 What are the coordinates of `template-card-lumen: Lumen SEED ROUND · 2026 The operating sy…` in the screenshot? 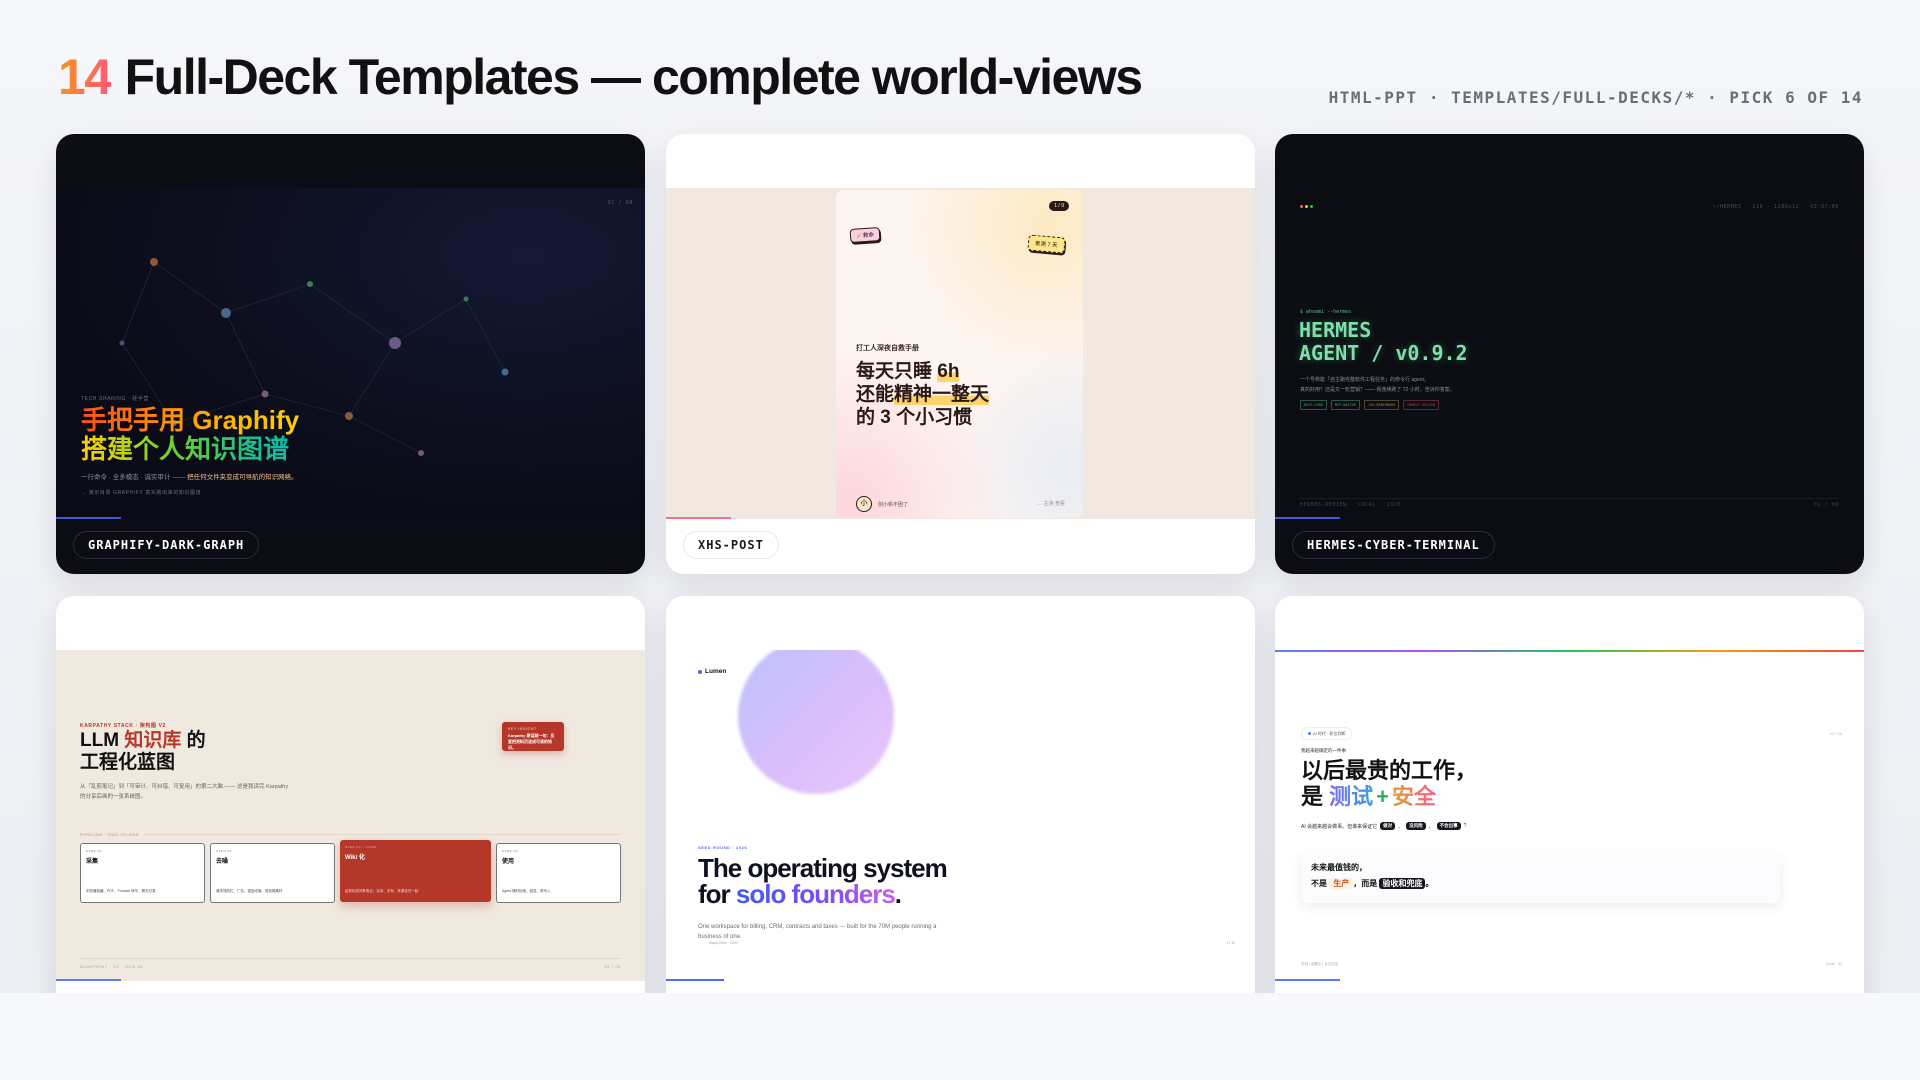 It's located at (960, 794).